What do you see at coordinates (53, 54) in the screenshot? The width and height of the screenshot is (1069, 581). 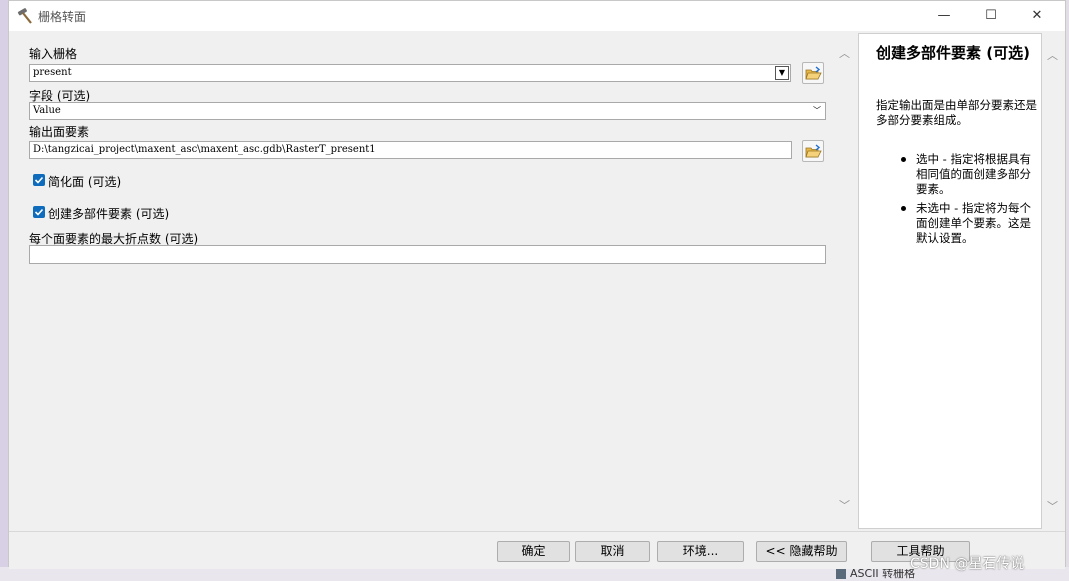 I see `input-raster-label: 输入栅格` at bounding box center [53, 54].